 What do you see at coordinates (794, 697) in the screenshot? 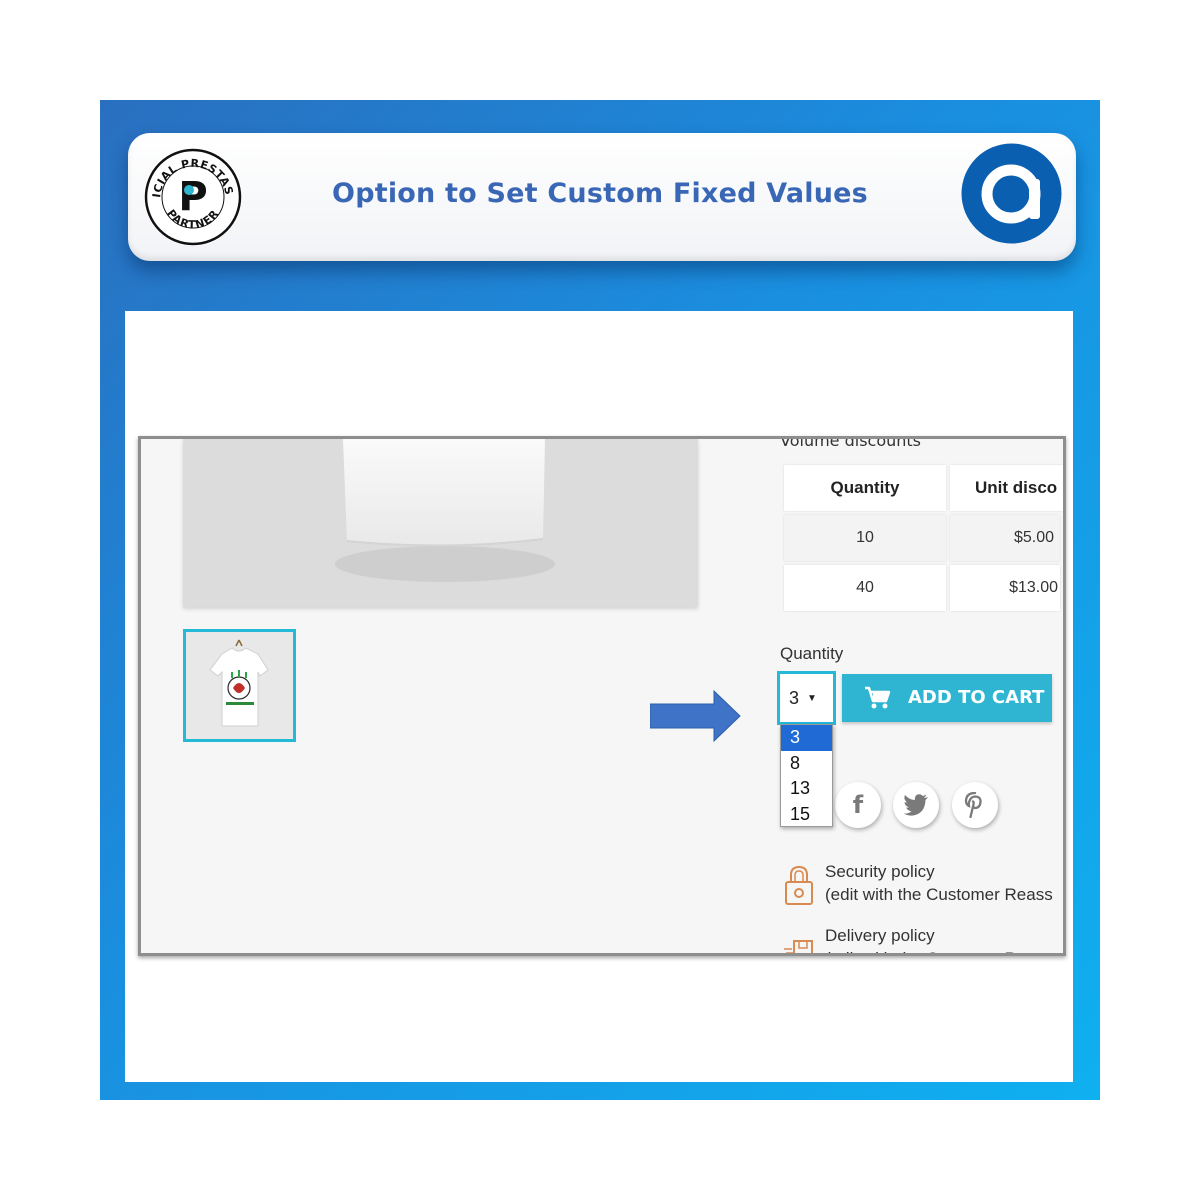
I see `quantity-selected-value: 3` at bounding box center [794, 697].